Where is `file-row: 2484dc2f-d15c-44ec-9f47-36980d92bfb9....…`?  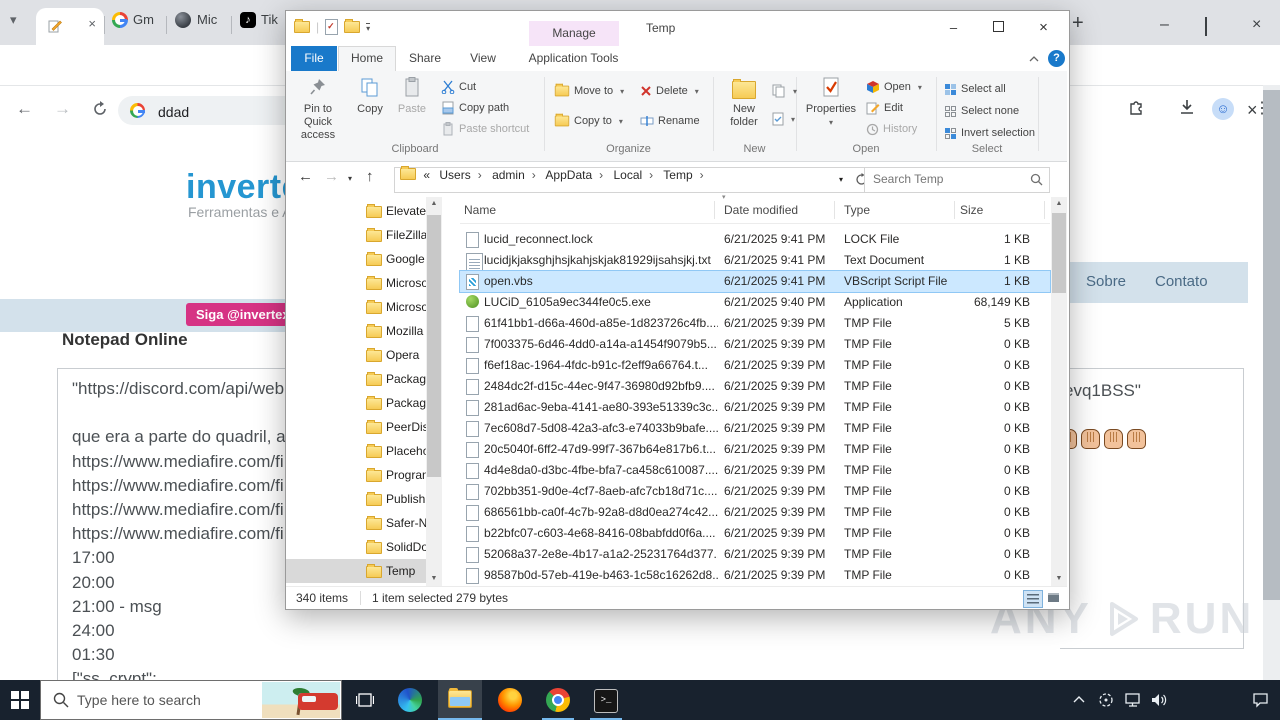 file-row: 2484dc2f-d15c-44ec-9f47-36980d92bfb9....… is located at coordinates (755, 386).